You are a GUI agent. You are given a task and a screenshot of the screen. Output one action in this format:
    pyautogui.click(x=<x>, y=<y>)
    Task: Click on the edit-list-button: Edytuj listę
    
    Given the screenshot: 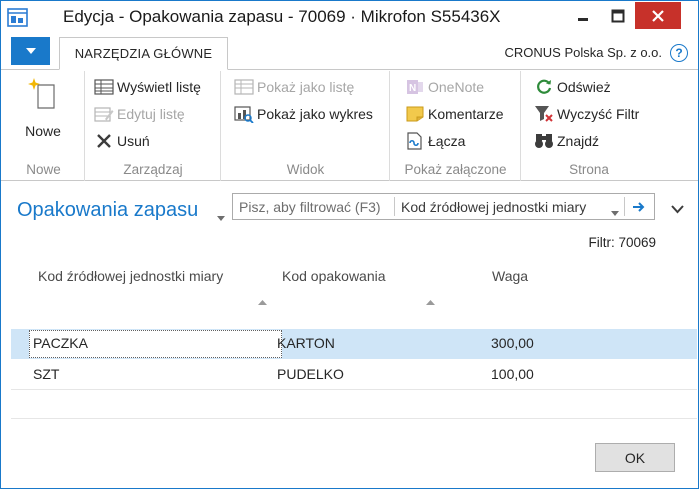 What is the action you would take?
    pyautogui.click(x=139, y=114)
    